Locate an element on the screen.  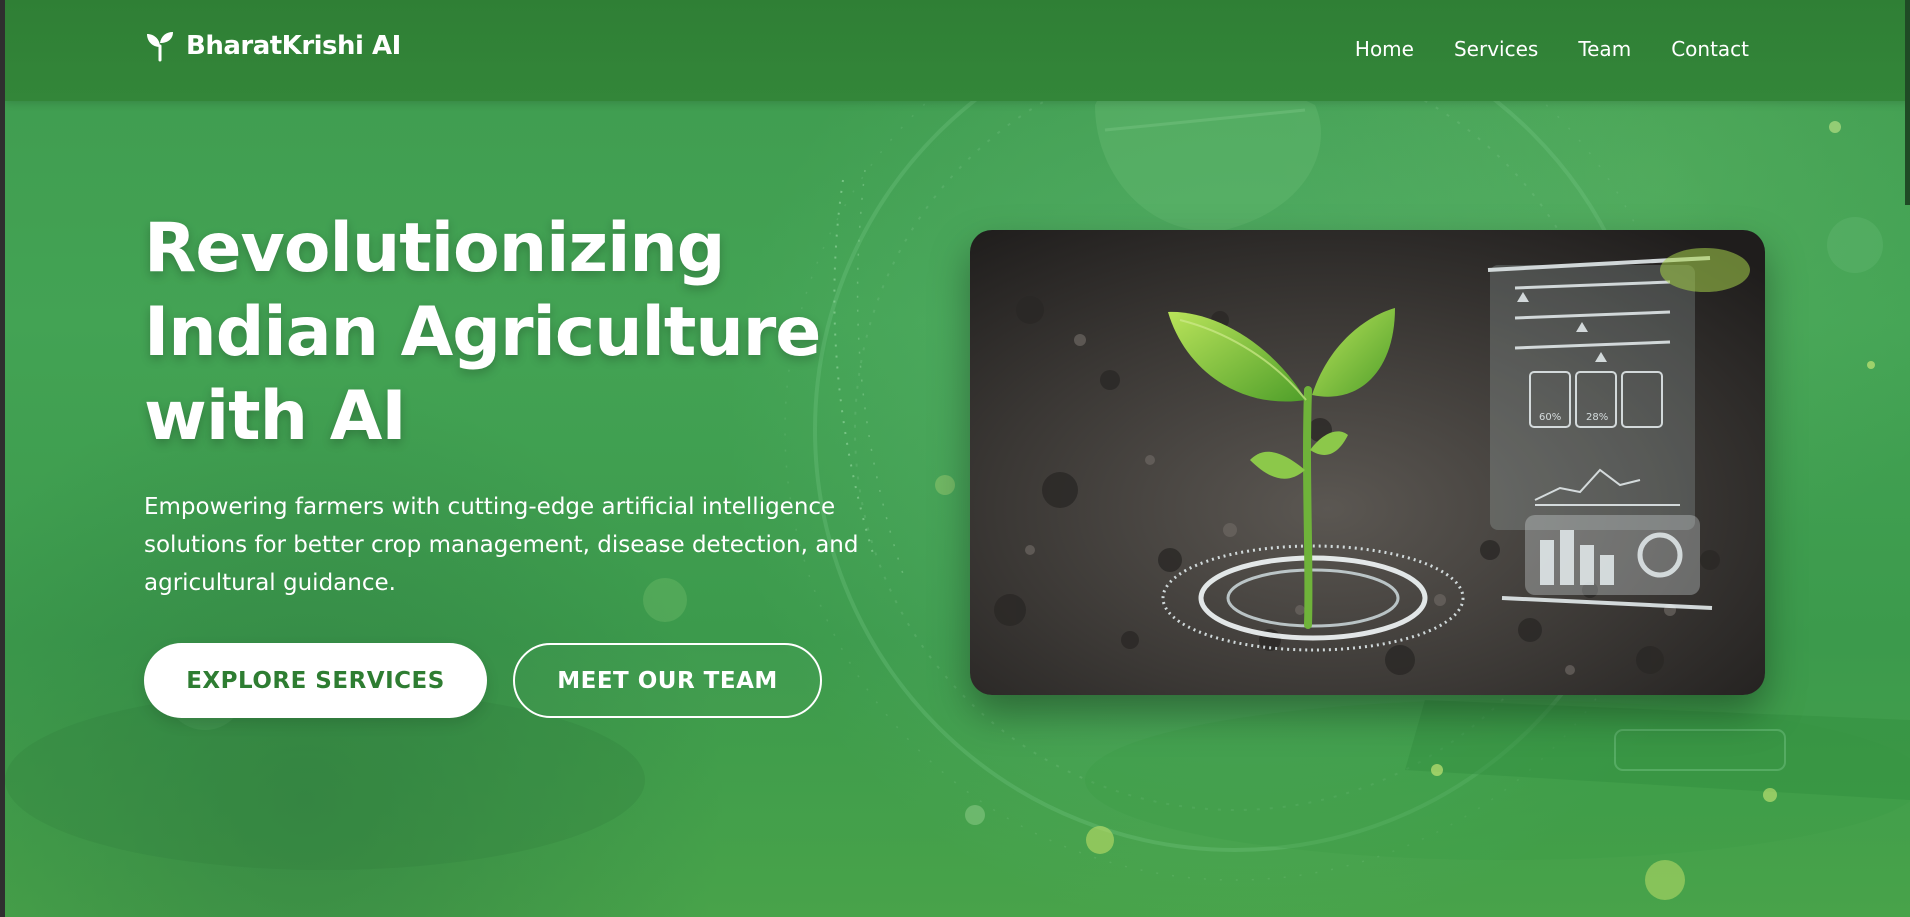
brand-logo: BharatKrishi AI is located at coordinates (272, 46).